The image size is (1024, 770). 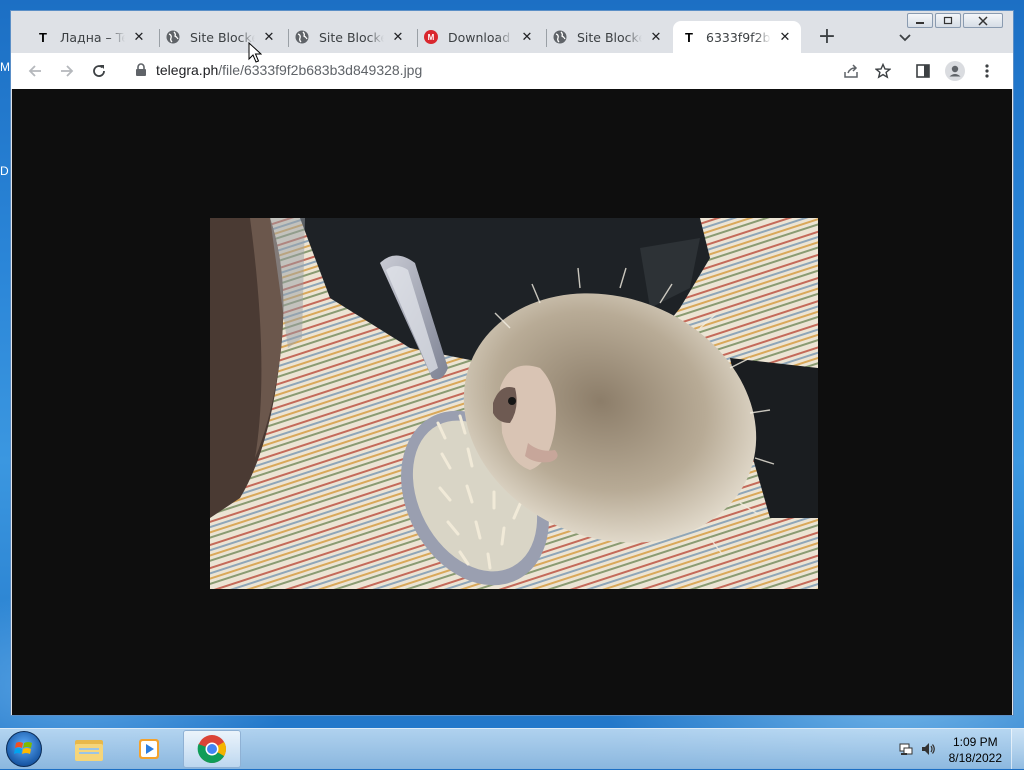 I want to click on tab-search-button, so click(x=905, y=37).